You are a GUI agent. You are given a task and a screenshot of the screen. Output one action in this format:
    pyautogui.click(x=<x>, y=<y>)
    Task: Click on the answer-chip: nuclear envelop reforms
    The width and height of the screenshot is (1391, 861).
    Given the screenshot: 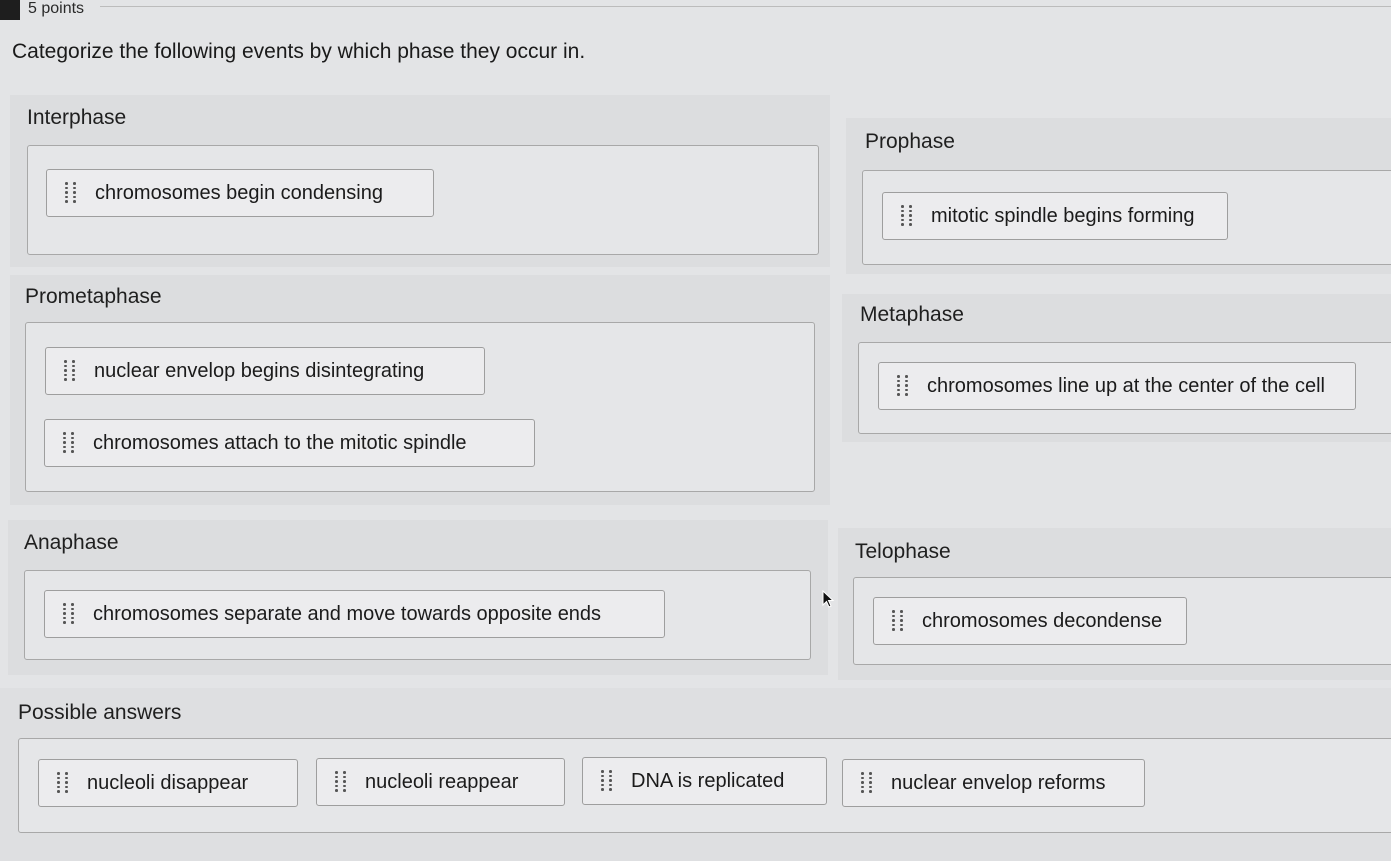 What is the action you would take?
    pyautogui.click(x=993, y=783)
    